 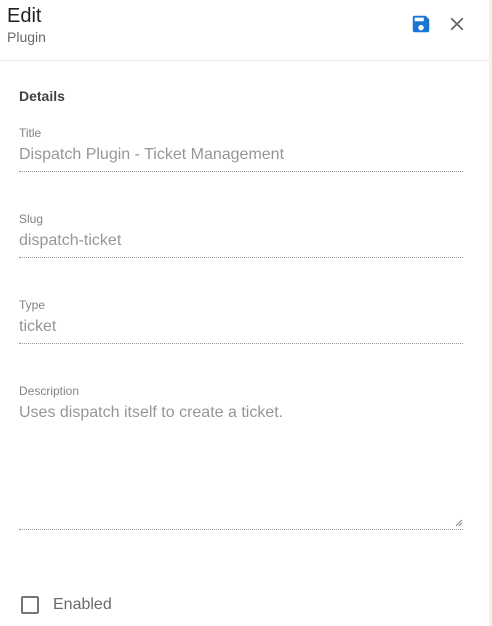 What do you see at coordinates (241, 257) in the screenshot?
I see `slug-underline` at bounding box center [241, 257].